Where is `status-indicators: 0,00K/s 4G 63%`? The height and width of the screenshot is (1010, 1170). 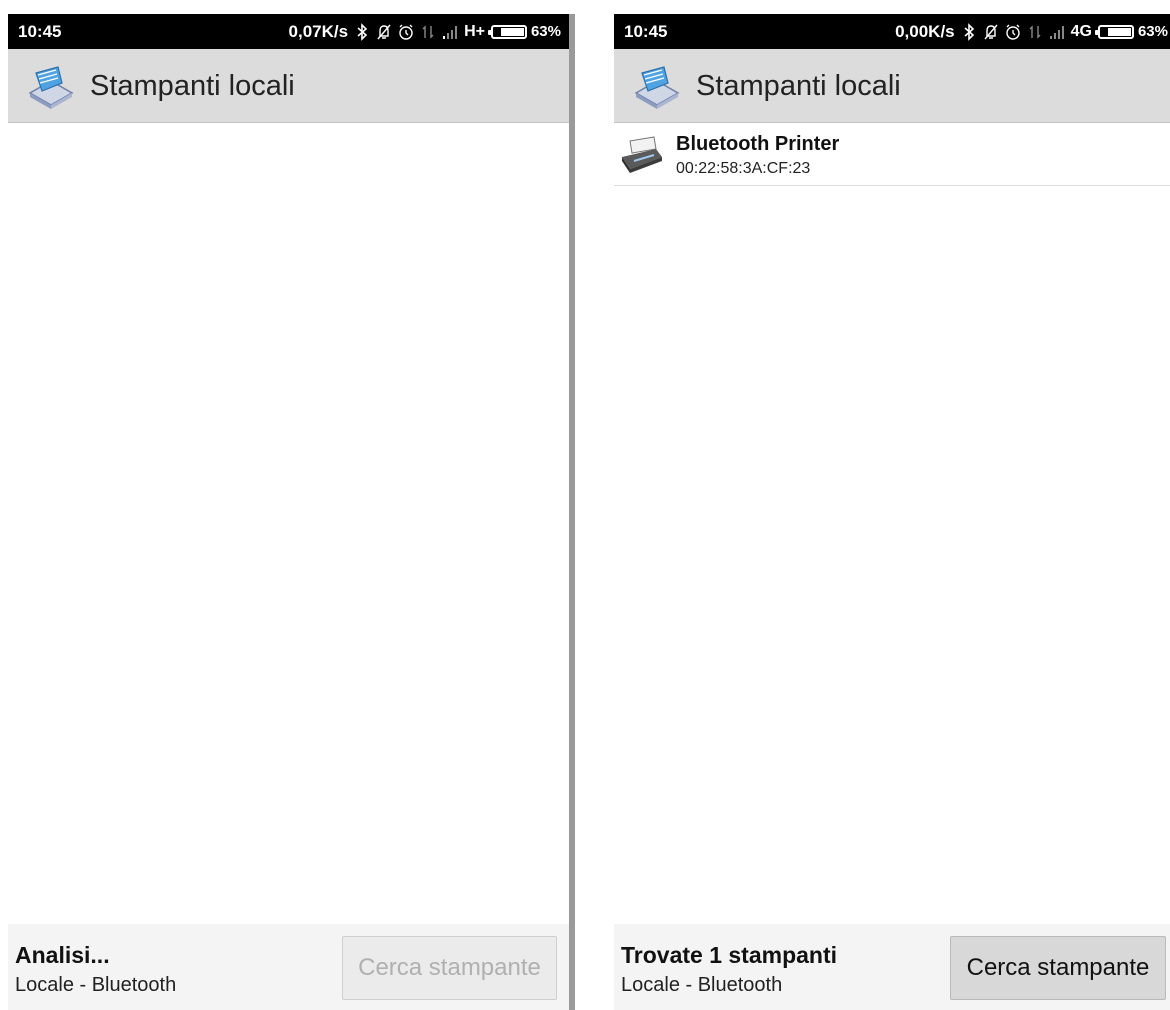 status-indicators: 0,00K/s 4G 63% is located at coordinates (1031, 31).